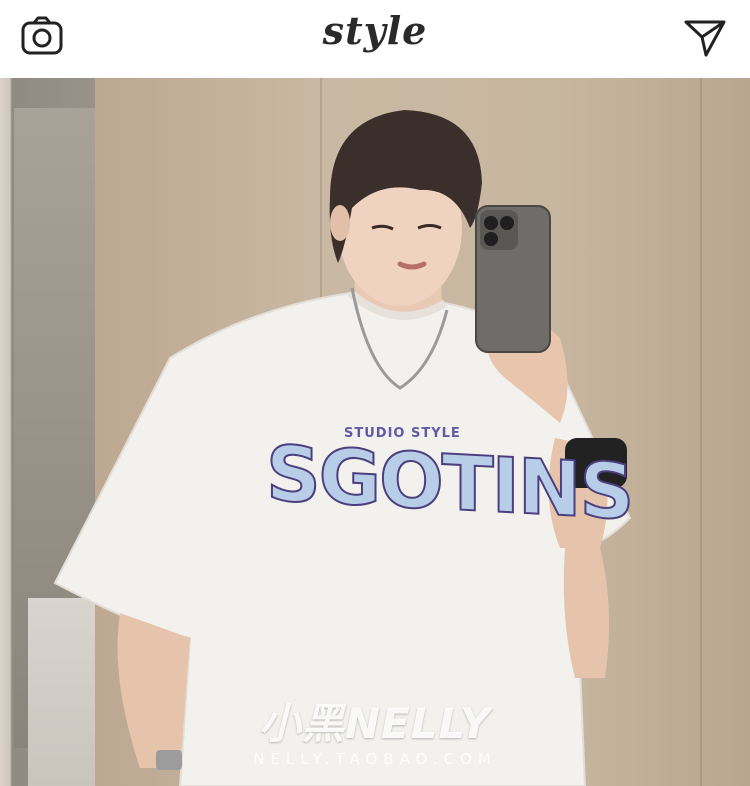 Image resolution: width=750 pixels, height=786 pixels. Describe the element at coordinates (375, 759) in the screenshot. I see `watermark-url: NELLY.TAOBAO.COM` at that location.